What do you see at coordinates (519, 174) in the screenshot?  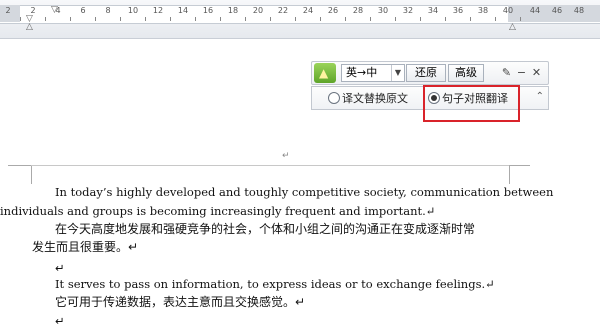 I see `page-corner-right` at bounding box center [519, 174].